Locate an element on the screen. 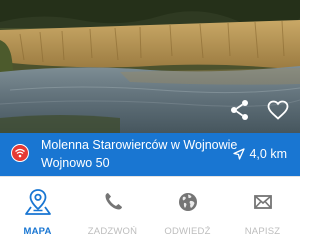 This screenshot has width=320, height=251. envelope-icon is located at coordinates (263, 202).